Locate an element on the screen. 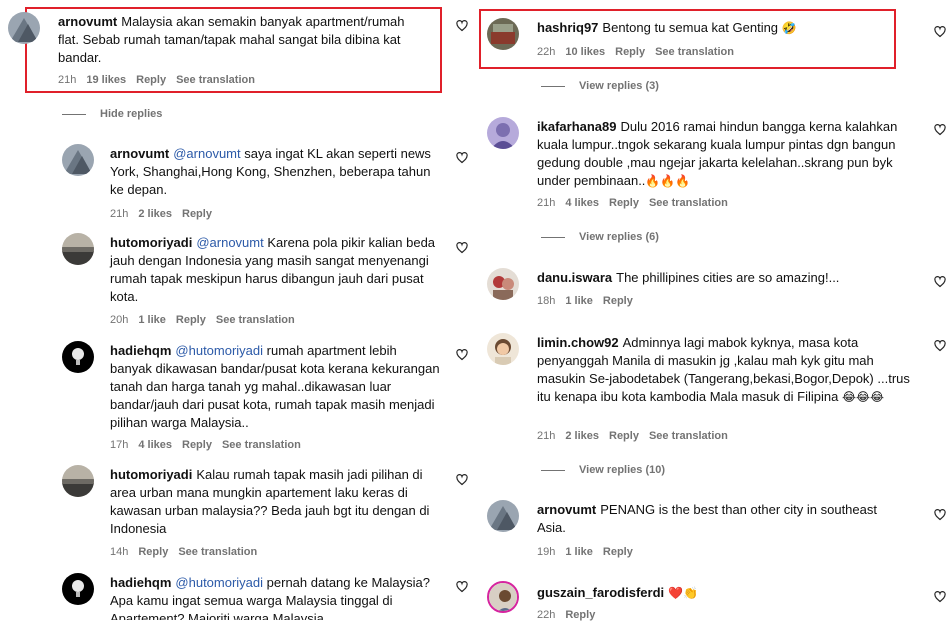 Image resolution: width=950 pixels, height=621 pixels. view-replies-button: View replies (3) is located at coordinates (600, 86).